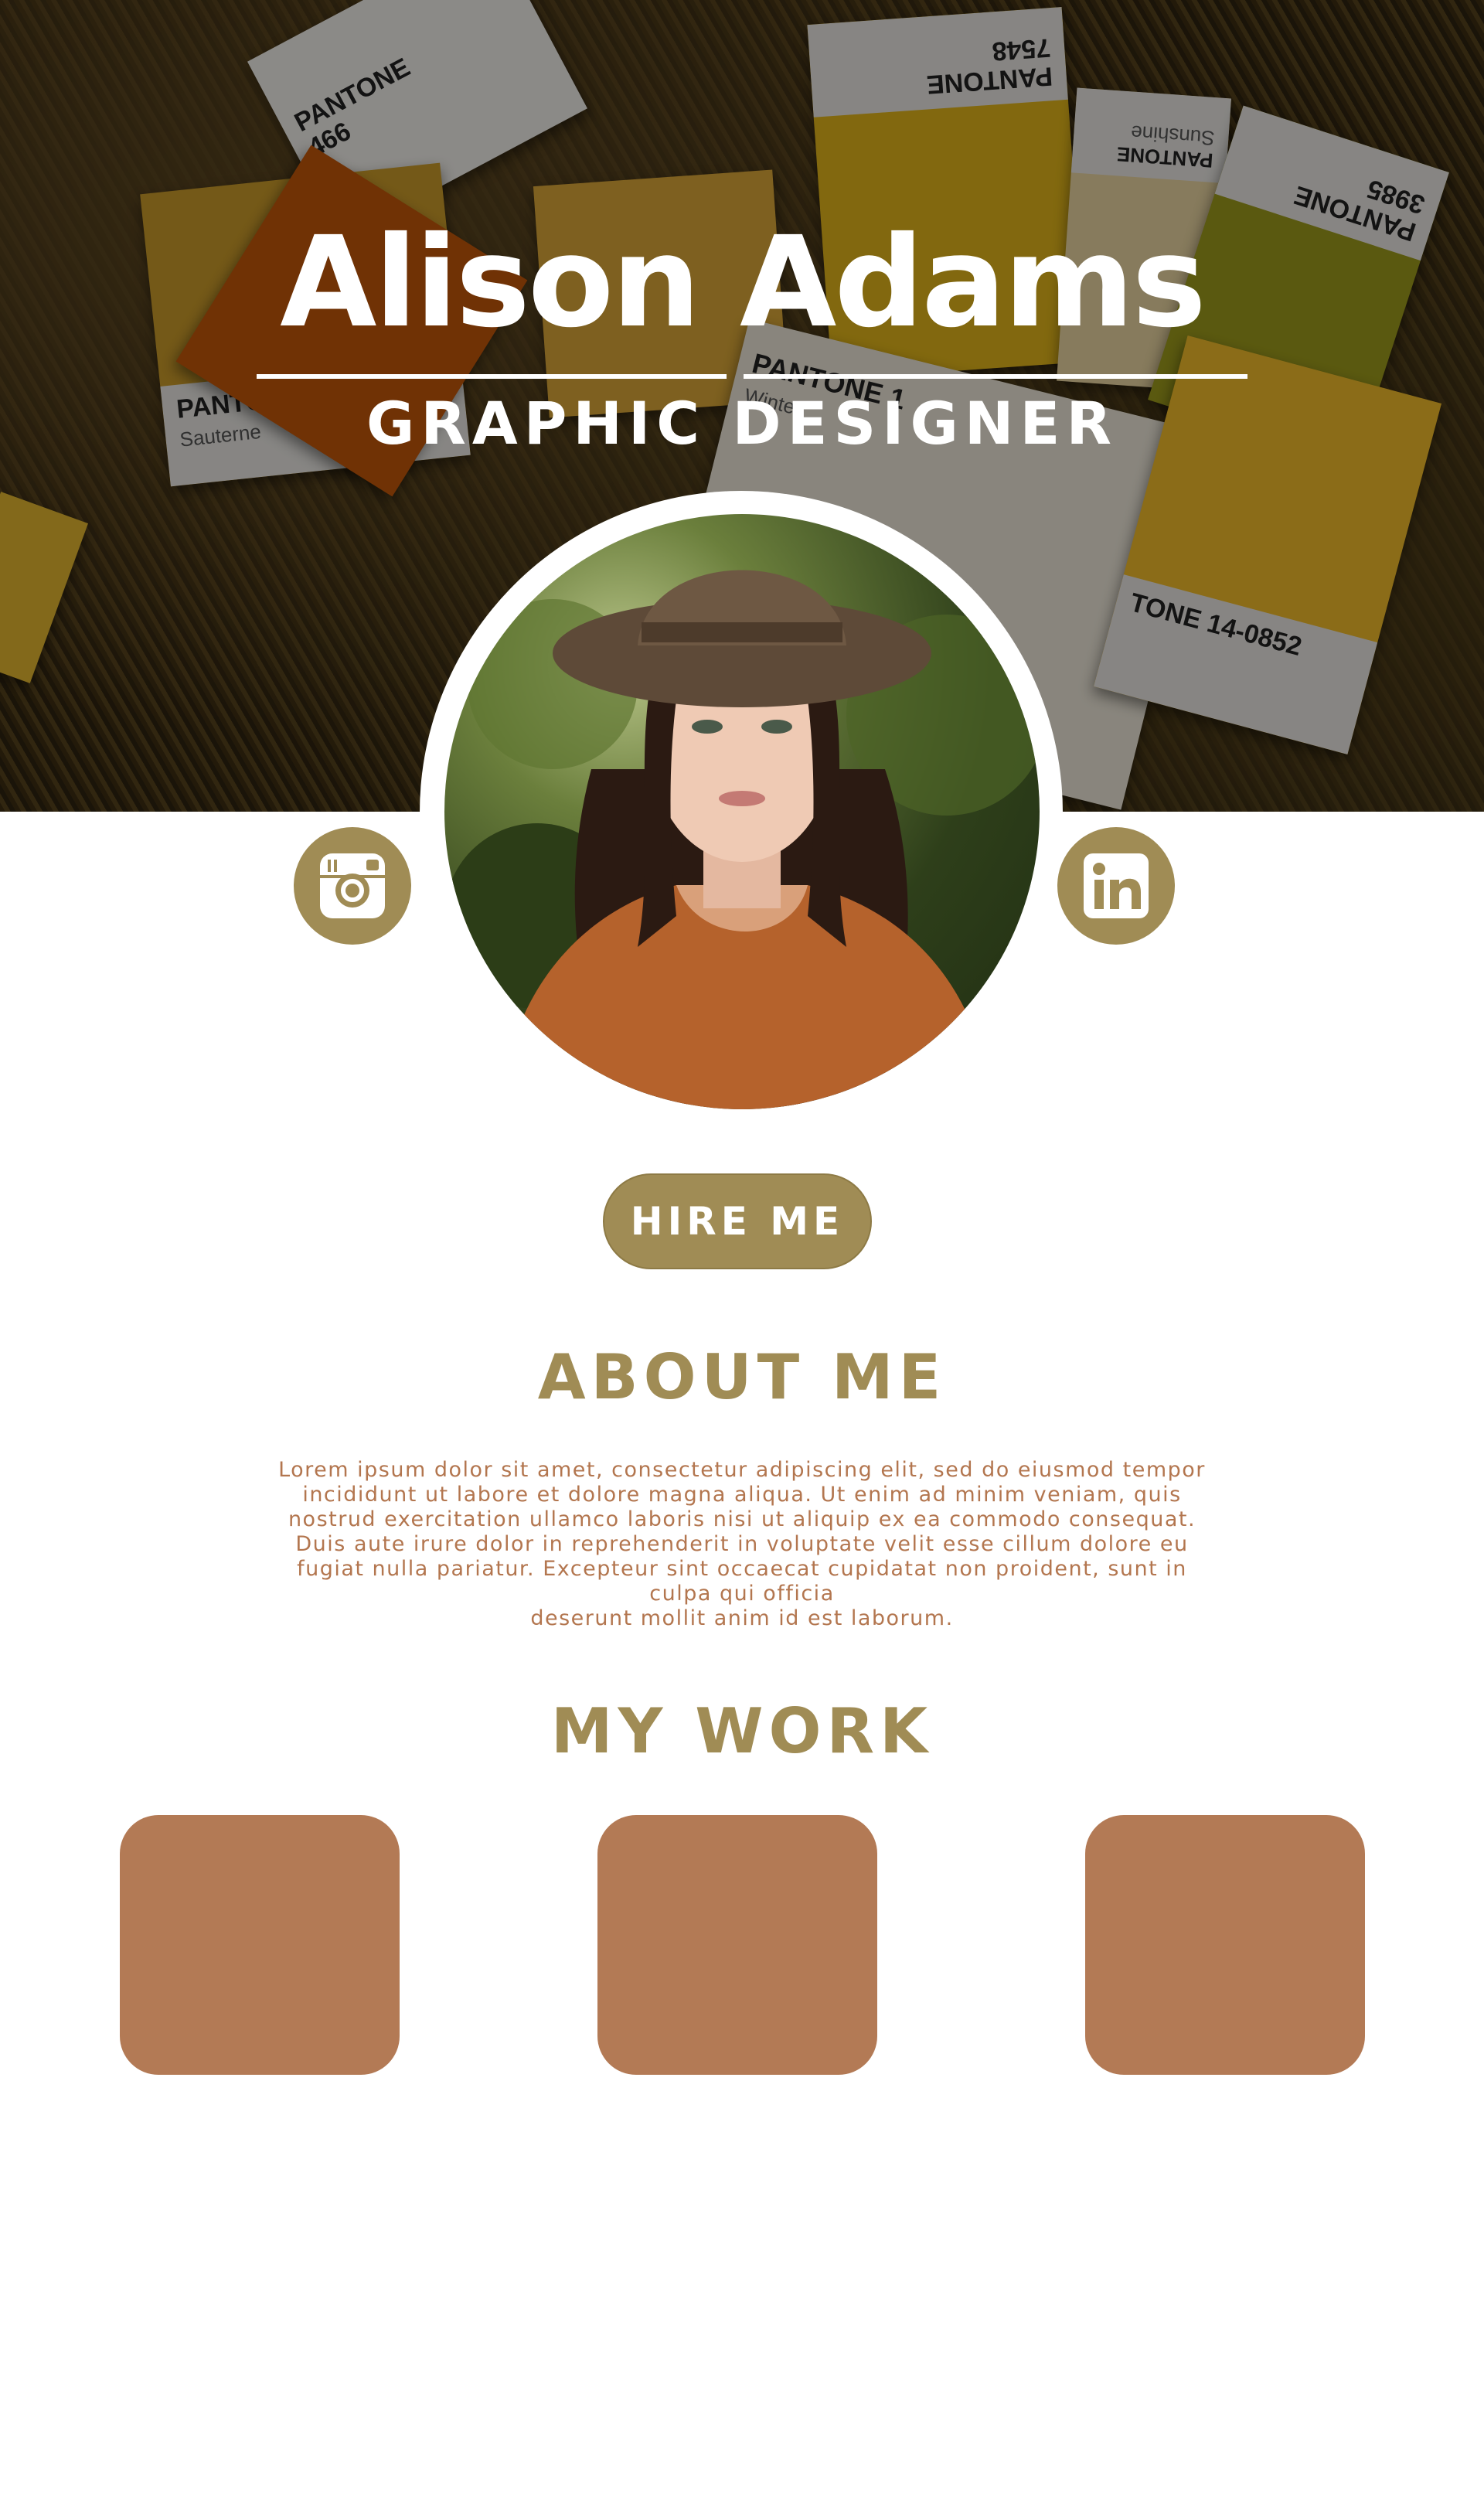 Image resolution: width=1484 pixels, height=2510 pixels. Describe the element at coordinates (742, 1731) in the screenshot. I see `work-heading: MY WORK` at that location.